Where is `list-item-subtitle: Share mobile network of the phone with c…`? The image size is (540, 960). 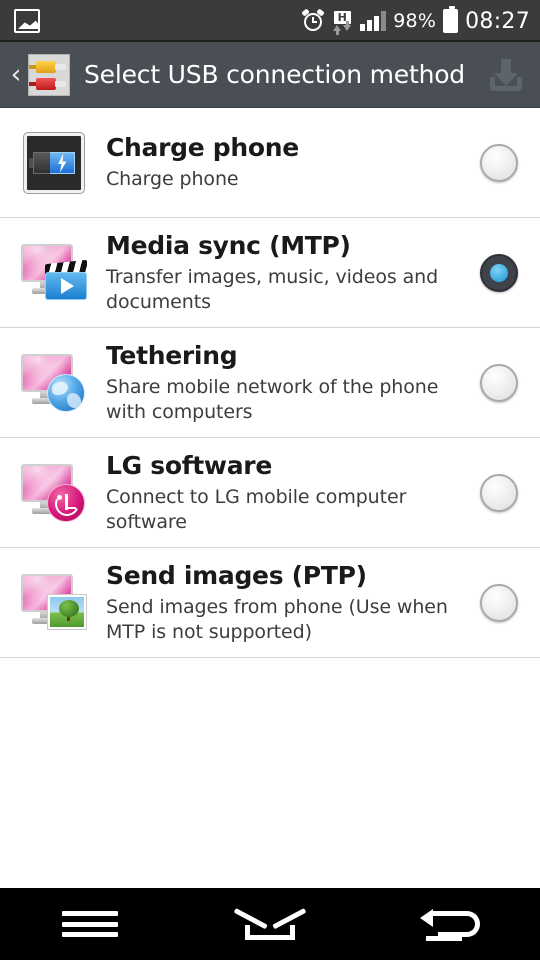
list-item-subtitle: Share mobile network of the phone with c… is located at coordinates (272, 399).